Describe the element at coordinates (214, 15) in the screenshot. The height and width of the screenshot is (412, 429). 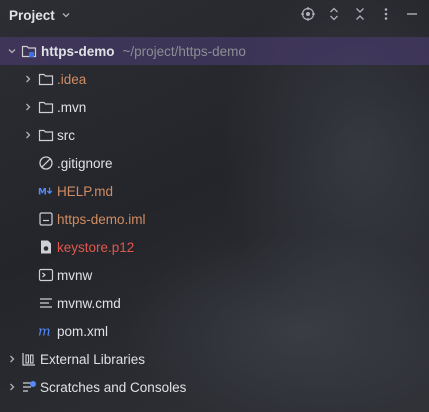
I see `project-panel-header: Project` at that location.